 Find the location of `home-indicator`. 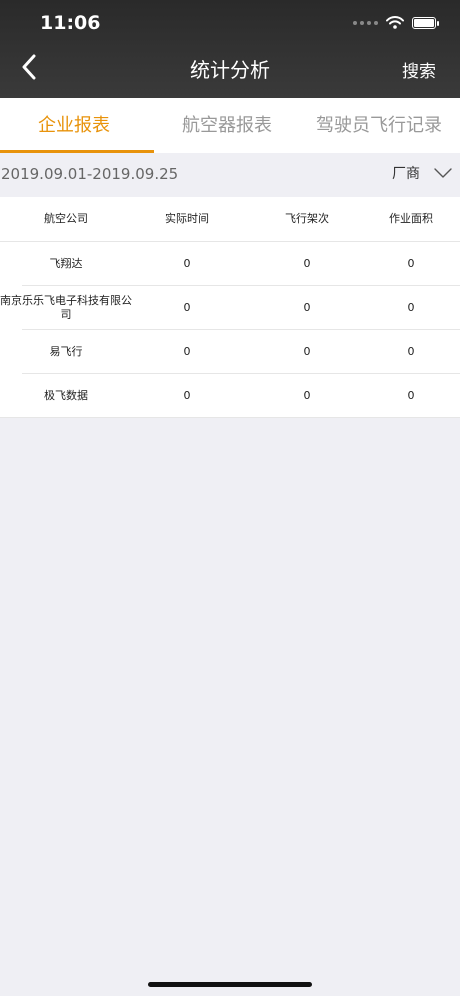

home-indicator is located at coordinates (230, 984).